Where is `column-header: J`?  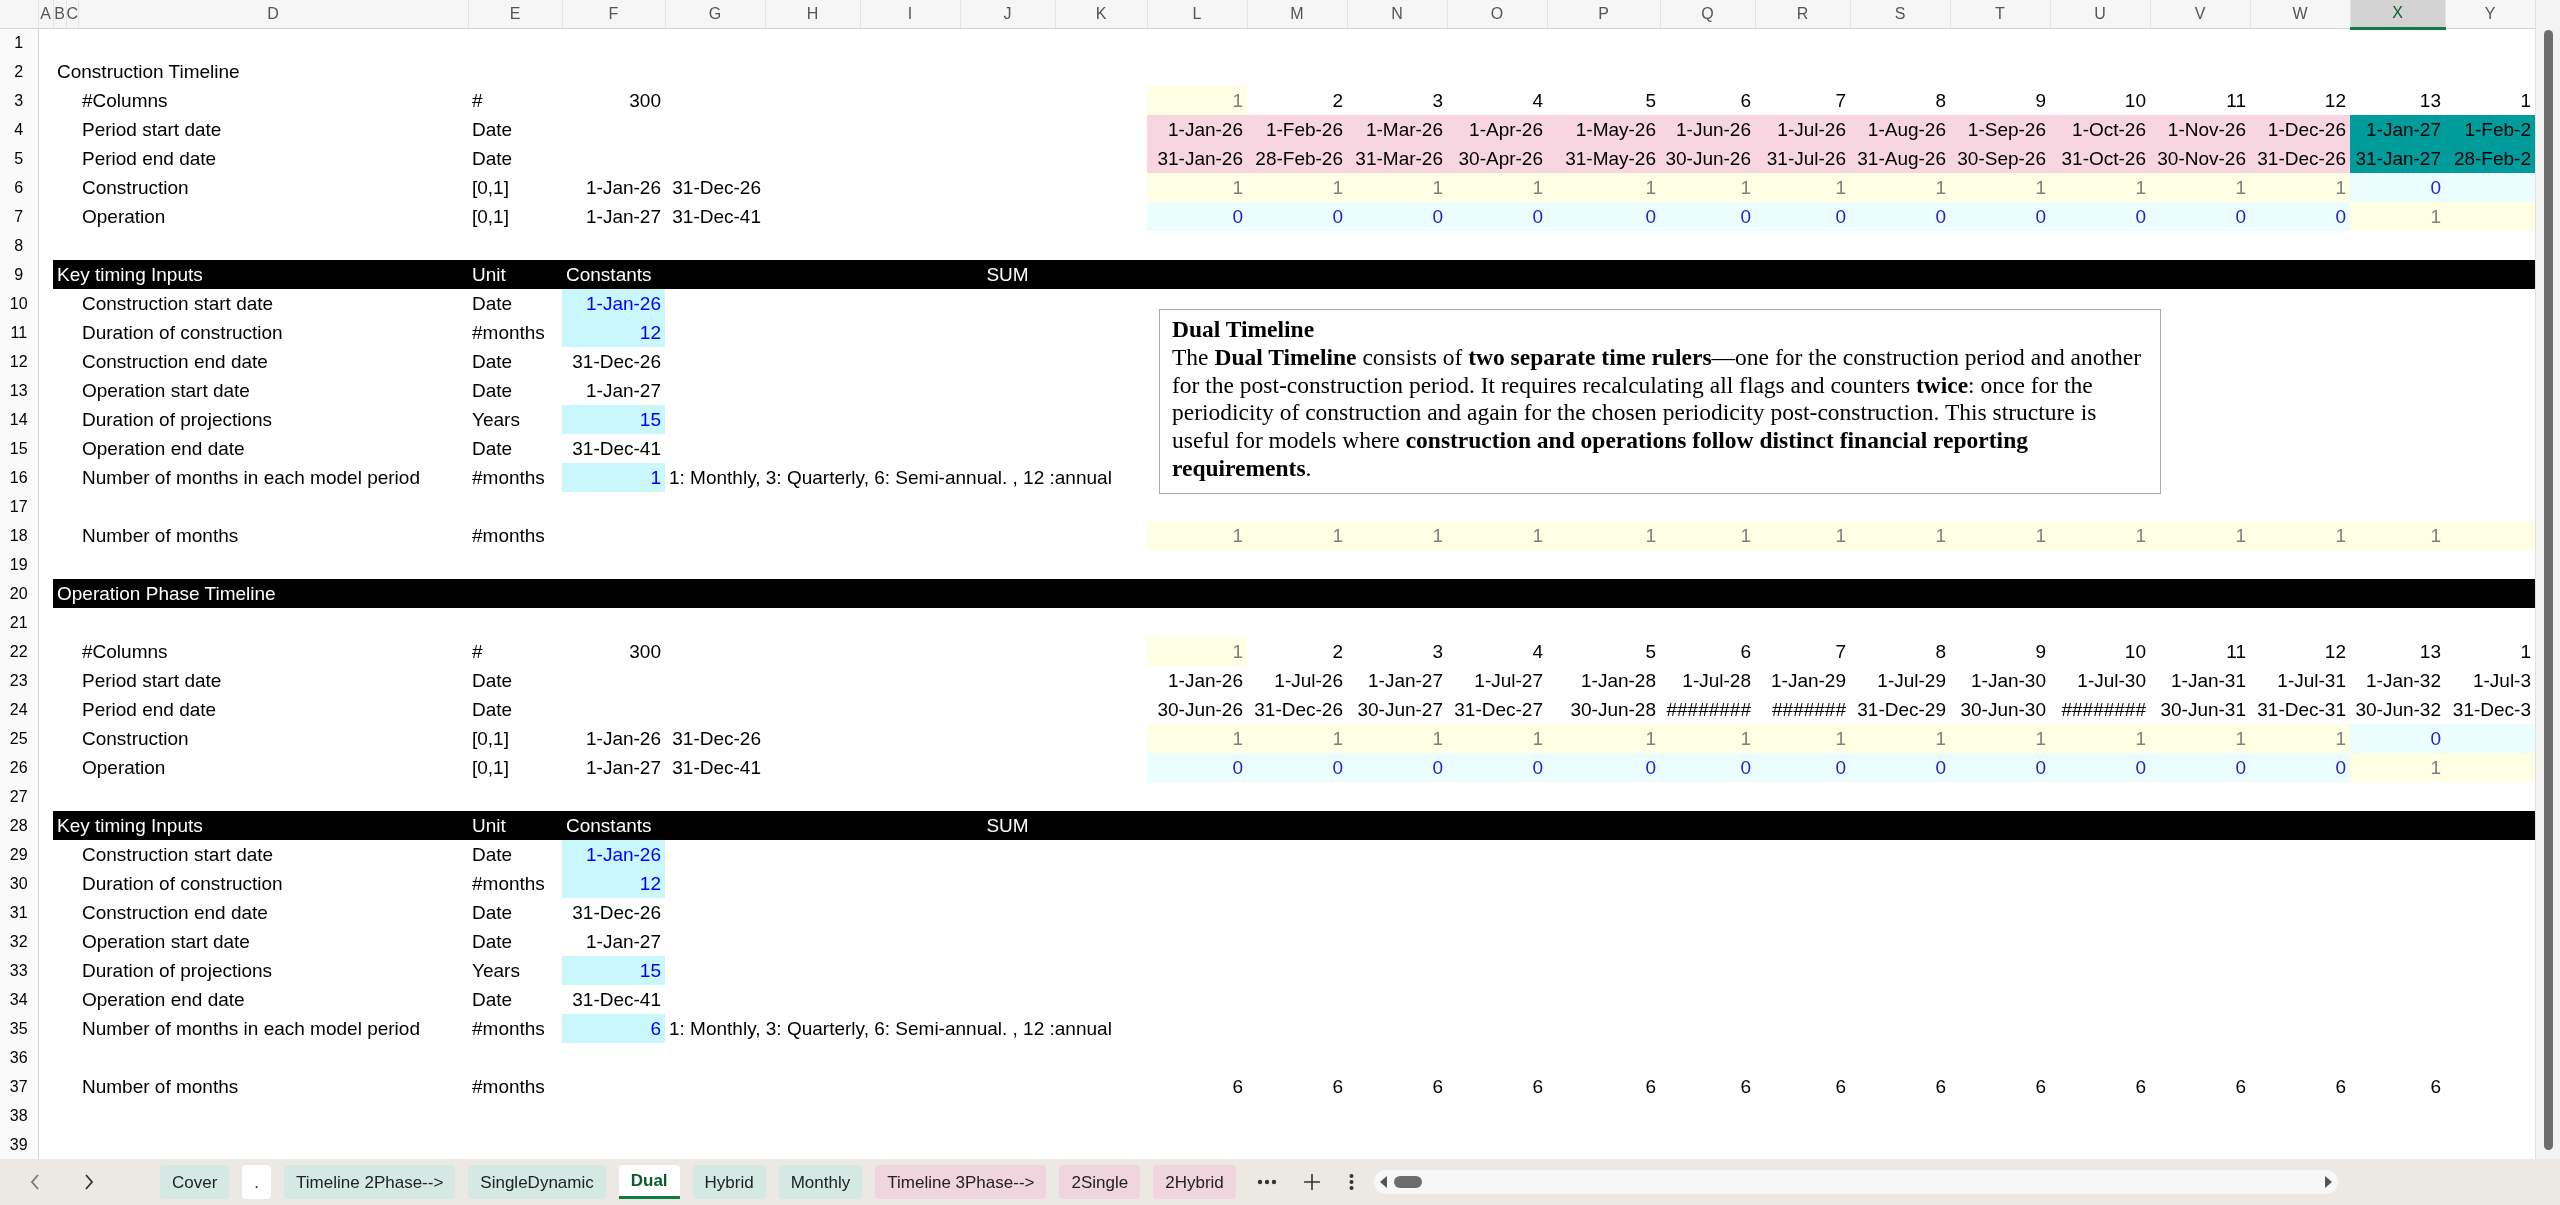 column-header: J is located at coordinates (1007, 14).